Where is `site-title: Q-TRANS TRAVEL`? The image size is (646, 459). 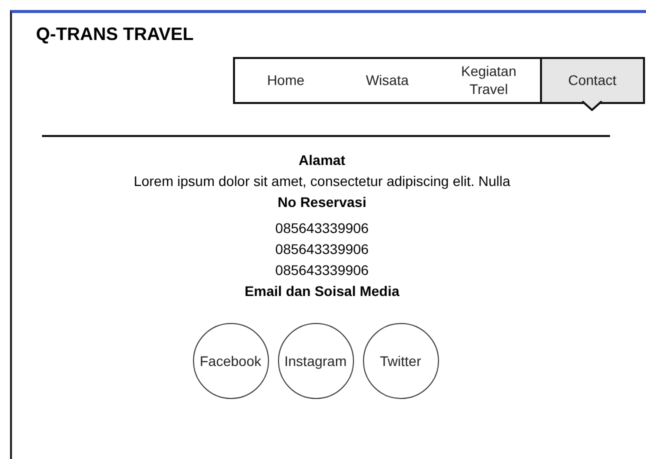 site-title: Q-TRANS TRAVEL is located at coordinates (115, 34).